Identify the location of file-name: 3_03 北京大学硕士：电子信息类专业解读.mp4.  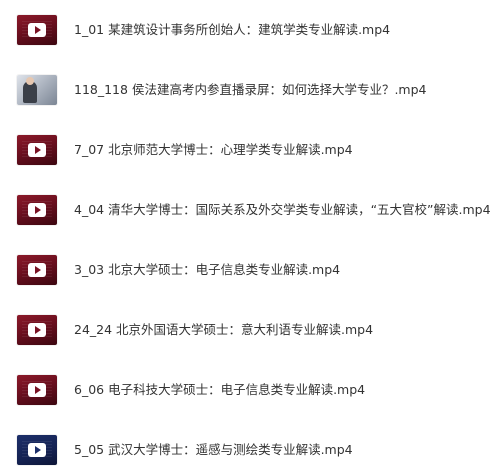
(207, 270).